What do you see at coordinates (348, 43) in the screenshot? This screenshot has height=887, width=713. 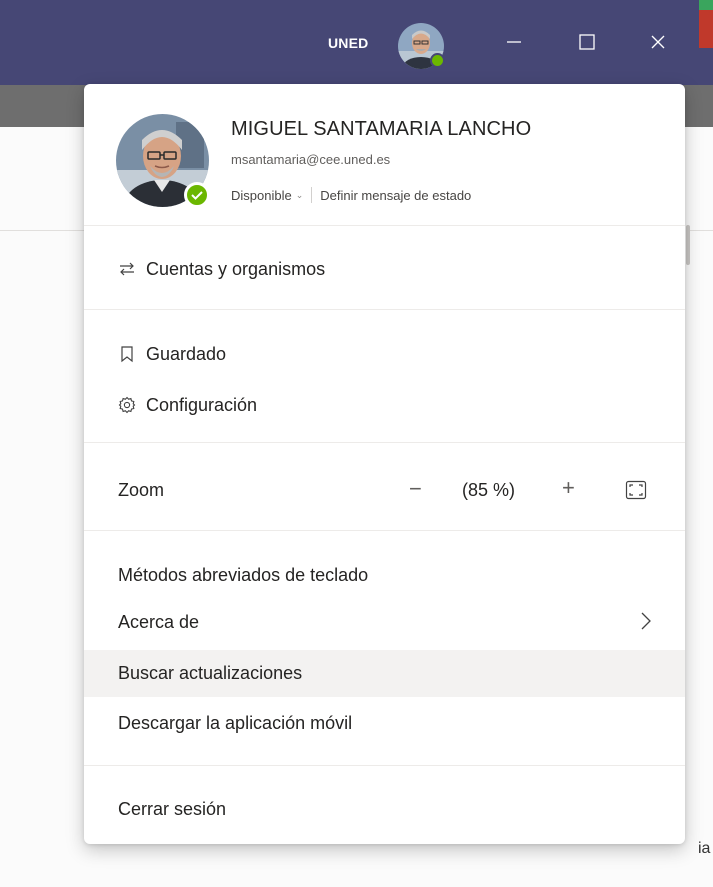 I see `organization-label: UNED` at bounding box center [348, 43].